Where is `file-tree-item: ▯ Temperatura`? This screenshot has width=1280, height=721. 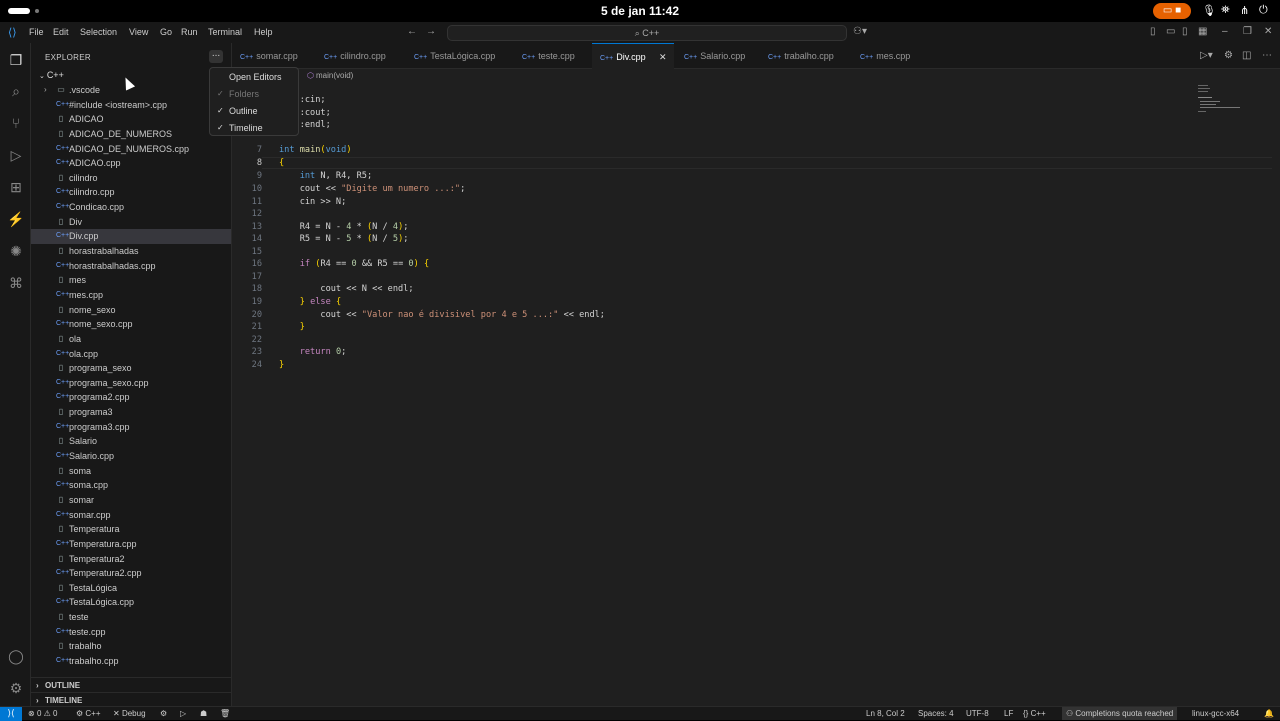
file-tree-item: ▯ Temperatura is located at coordinates (131, 529).